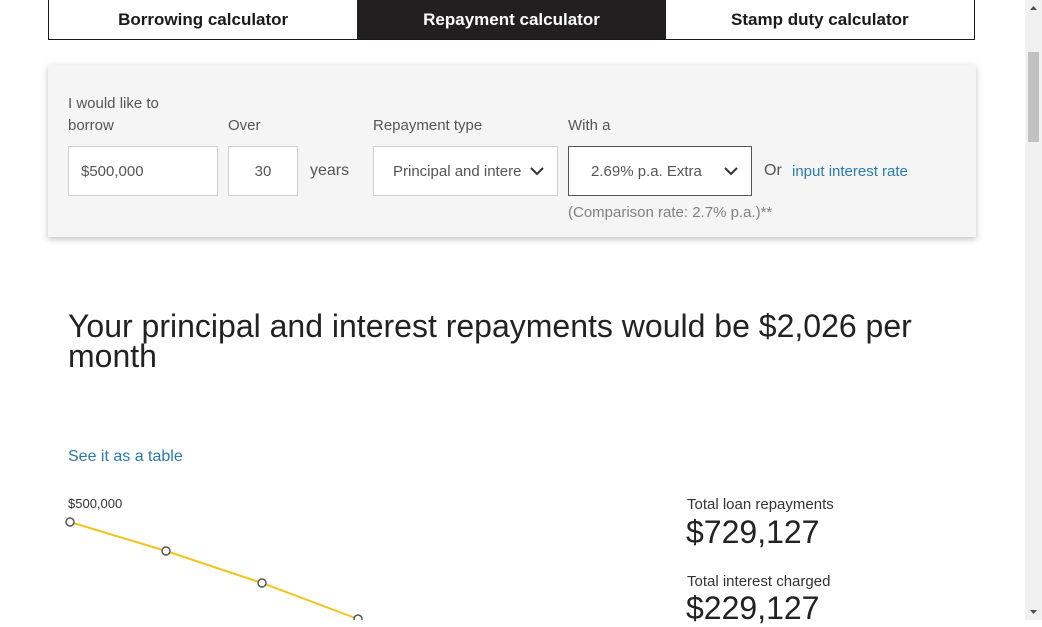 The width and height of the screenshot is (1042, 627). I want to click on interest-rate-selected-value: 2.69% p.a. Extra, so click(646, 171).